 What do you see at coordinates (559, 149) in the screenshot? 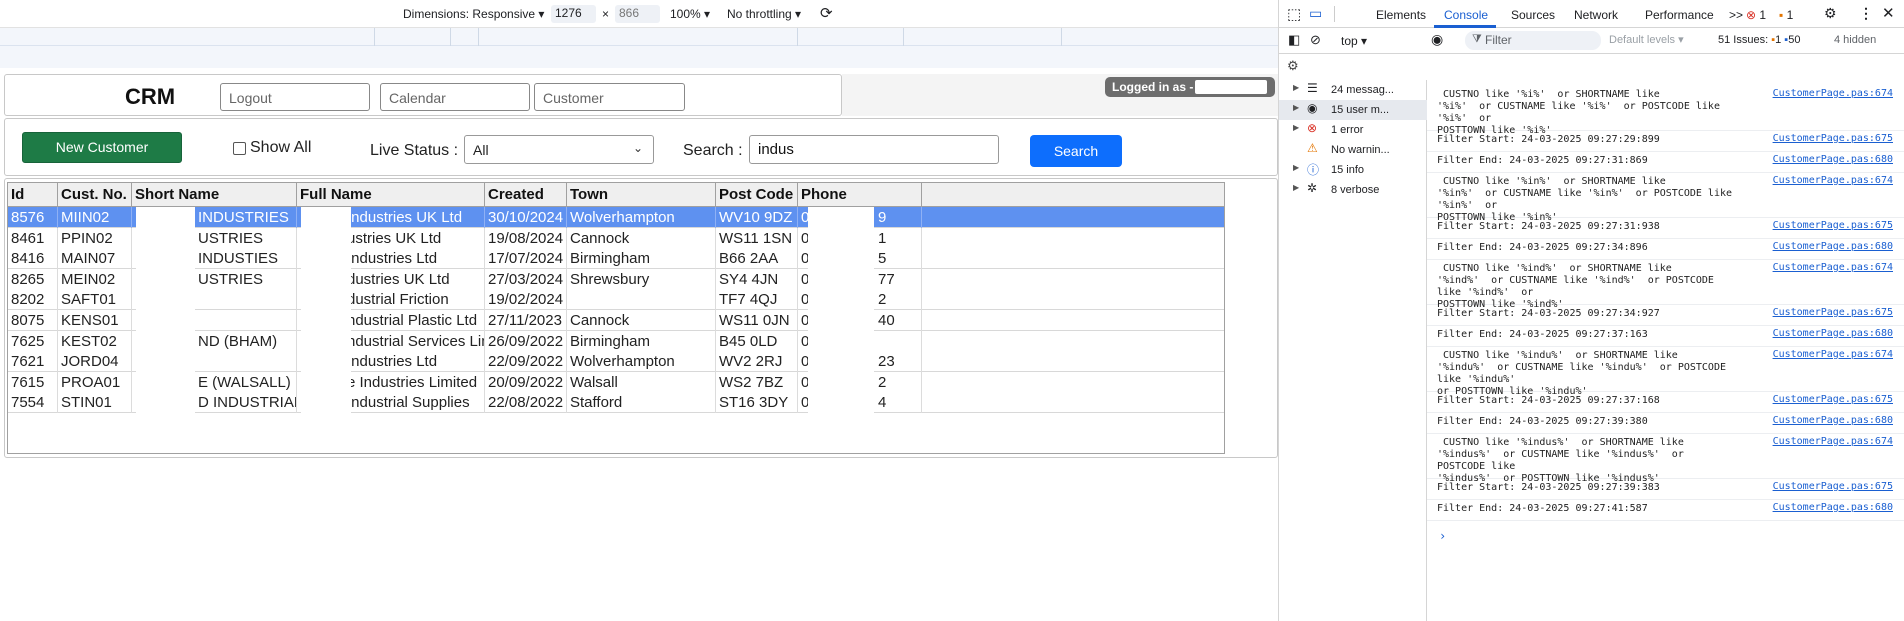
I see `live-status-select: All ⌄` at bounding box center [559, 149].